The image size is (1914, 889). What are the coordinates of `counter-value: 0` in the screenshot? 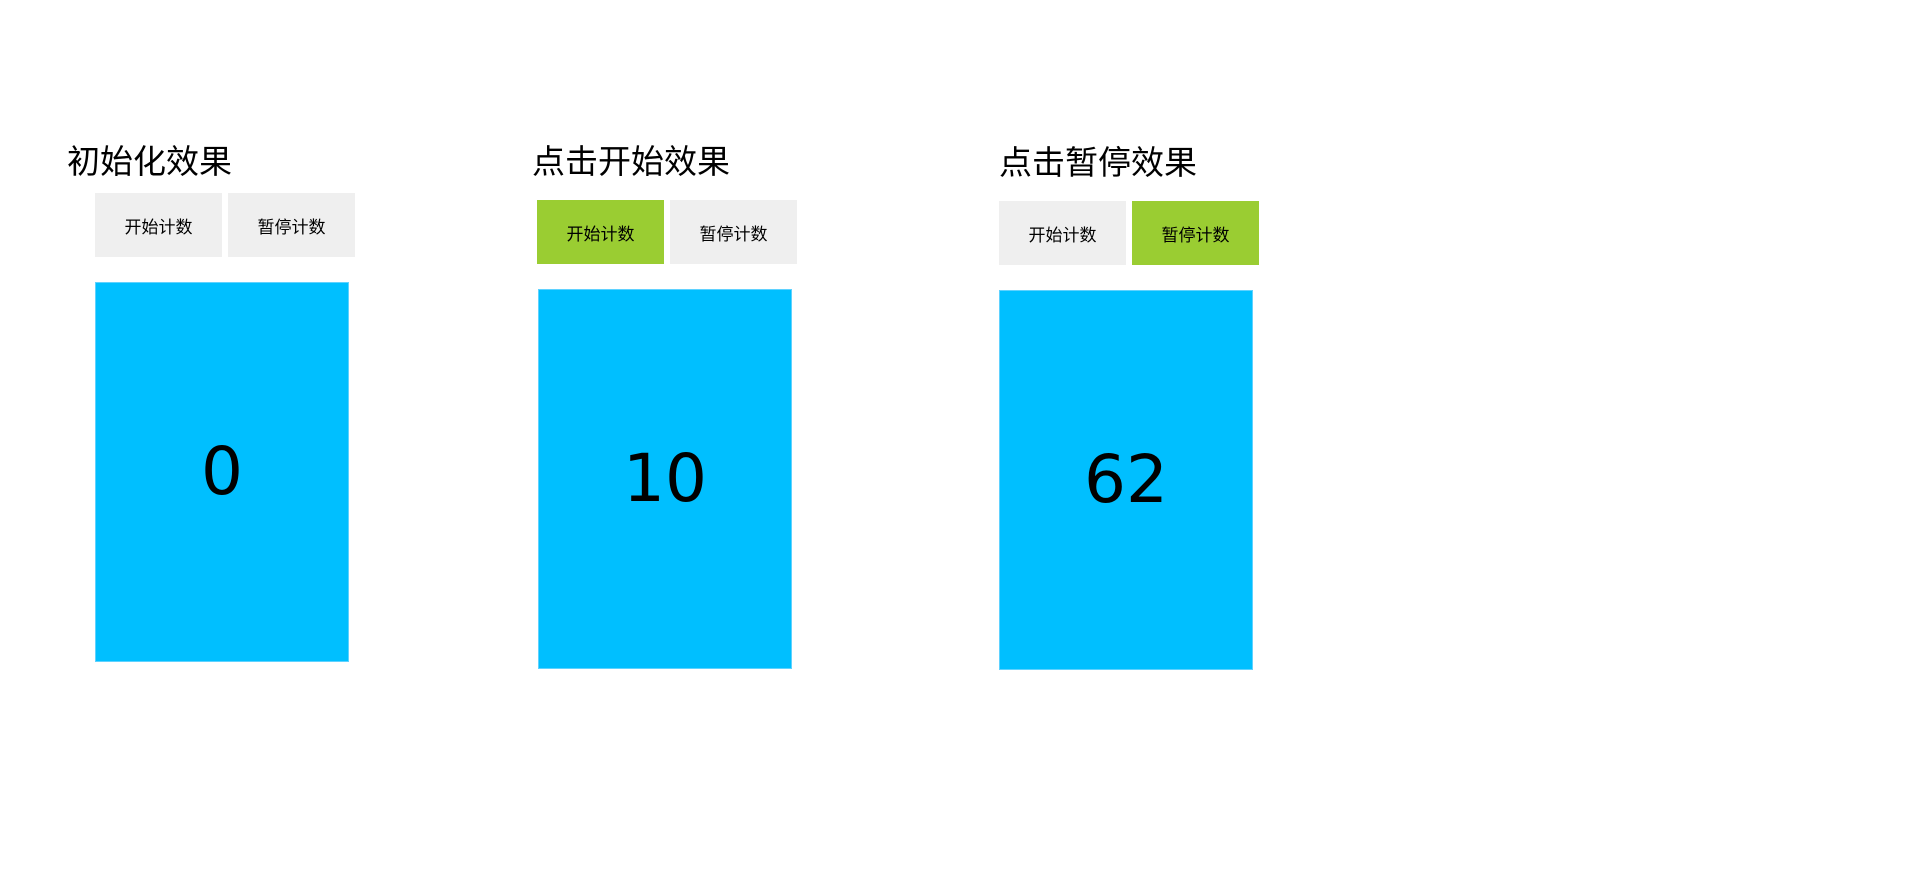 It's located at (222, 471).